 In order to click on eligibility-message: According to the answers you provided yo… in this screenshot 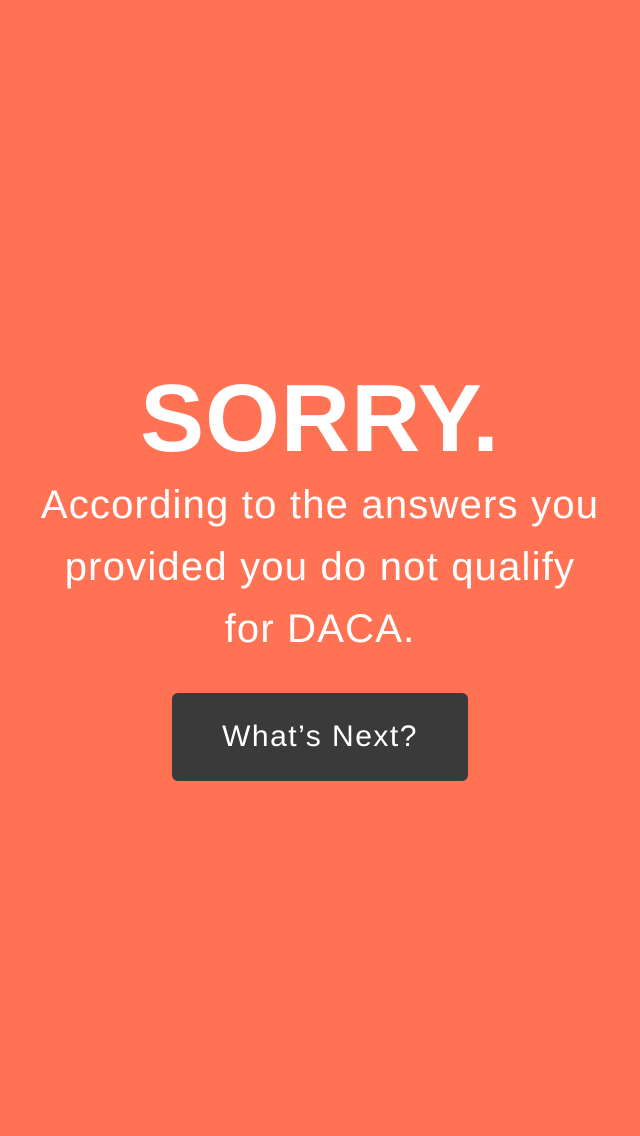, I will do `click(320, 567)`.